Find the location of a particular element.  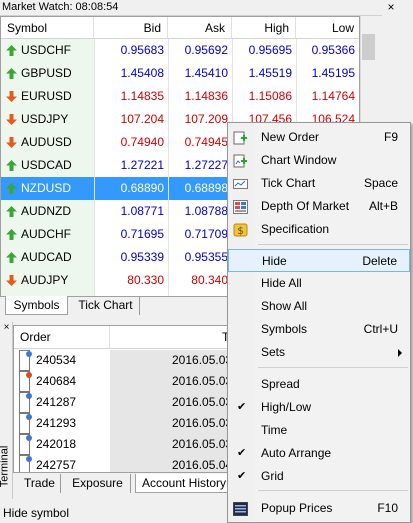

cell-ask: 1.14836 is located at coordinates (206, 96).